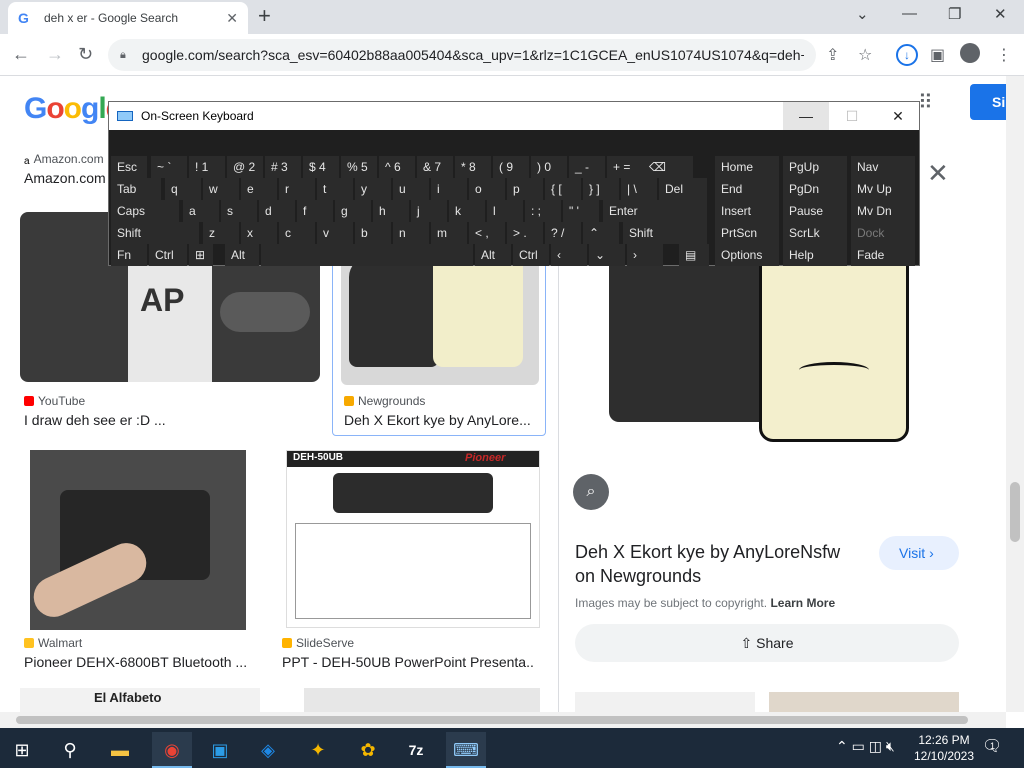 The image size is (1024, 768). What do you see at coordinates (411, 189) in the screenshot?
I see `osk-key: u` at bounding box center [411, 189].